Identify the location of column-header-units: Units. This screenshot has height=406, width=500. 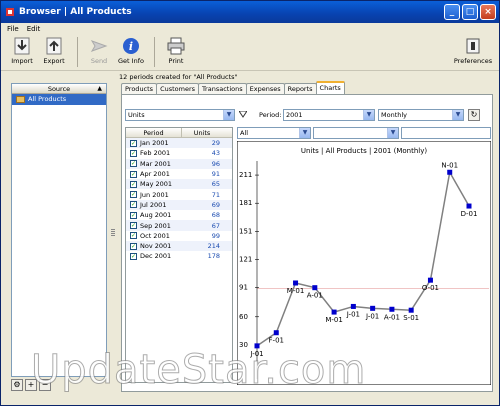
(202, 132).